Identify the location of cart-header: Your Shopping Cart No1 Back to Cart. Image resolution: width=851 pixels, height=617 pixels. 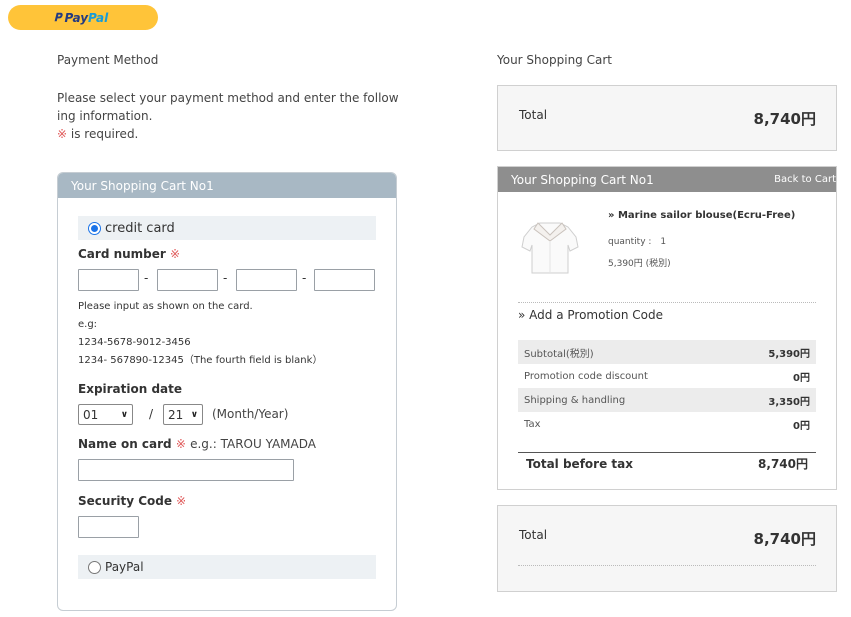
(667, 179).